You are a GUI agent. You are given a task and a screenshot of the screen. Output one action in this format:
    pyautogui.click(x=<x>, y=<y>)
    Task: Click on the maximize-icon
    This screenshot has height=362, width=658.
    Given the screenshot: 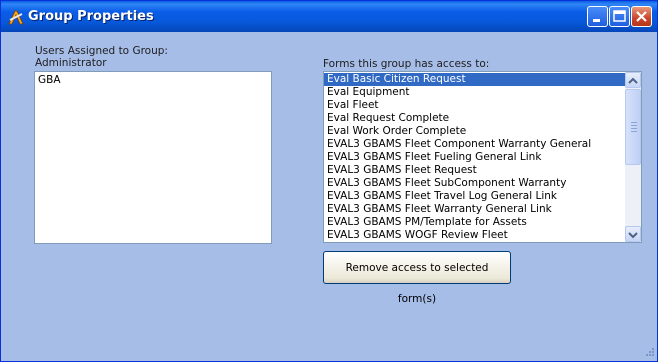 What is the action you would take?
    pyautogui.click(x=619, y=16)
    